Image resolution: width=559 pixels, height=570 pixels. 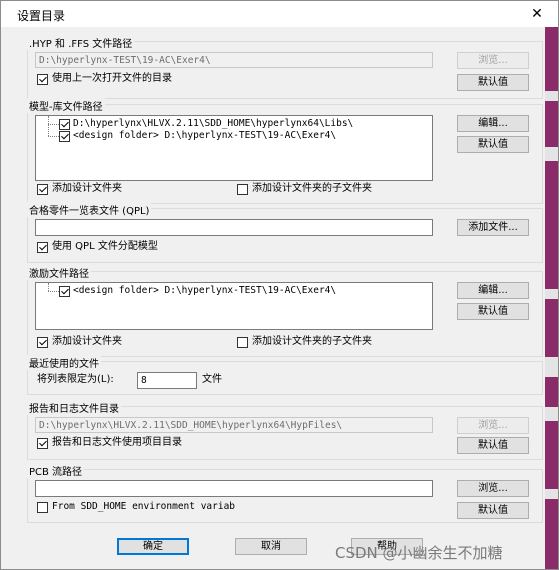 I want to click on stimulus-add-subfolder-checkbox, so click(x=242, y=342).